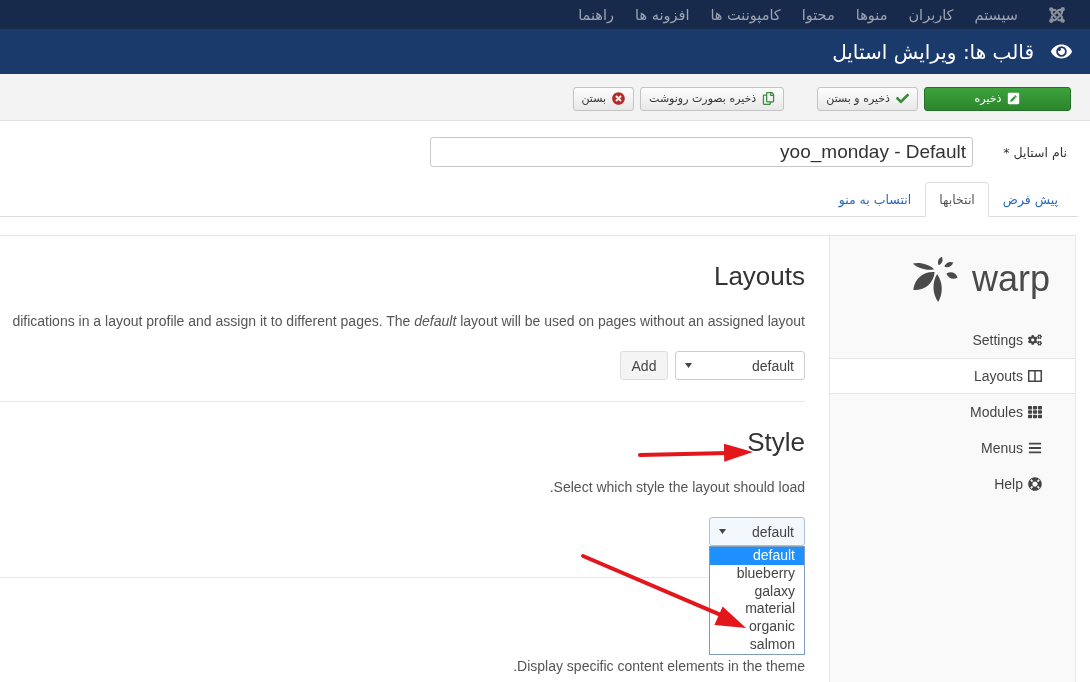 This screenshot has height=682, width=1090. Describe the element at coordinates (818, 14) in the screenshot. I see `nav-menu-item: محتوا` at that location.